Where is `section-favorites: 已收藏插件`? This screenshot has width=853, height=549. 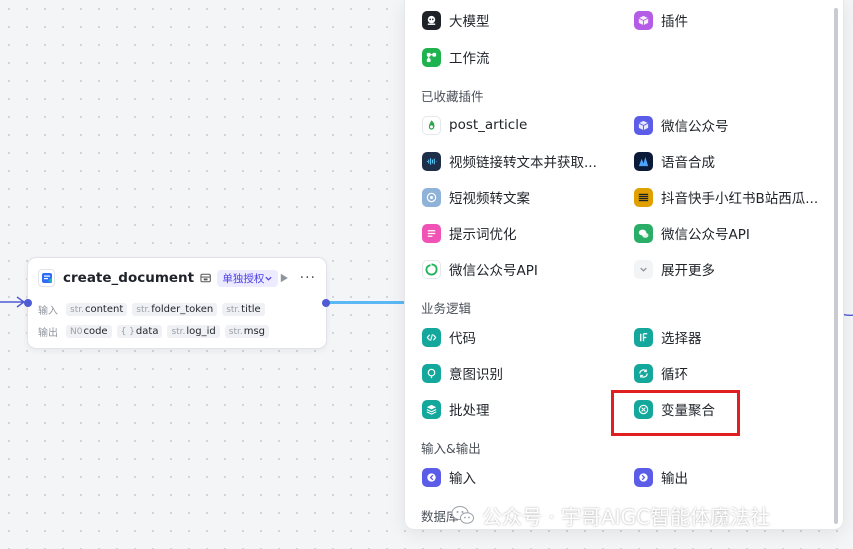
section-favorites: 已收藏插件 is located at coordinates (452, 96).